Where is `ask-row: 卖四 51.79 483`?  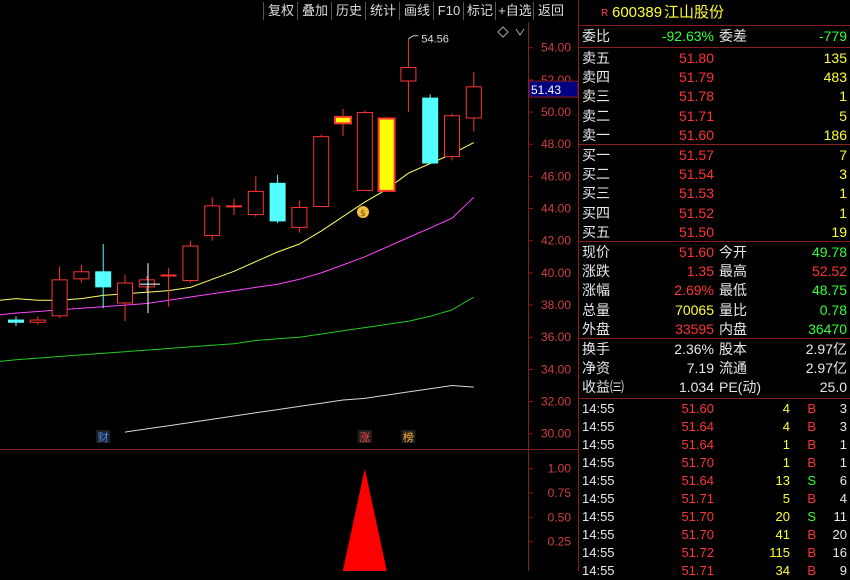 ask-row: 卖四 51.79 483 is located at coordinates (714, 77).